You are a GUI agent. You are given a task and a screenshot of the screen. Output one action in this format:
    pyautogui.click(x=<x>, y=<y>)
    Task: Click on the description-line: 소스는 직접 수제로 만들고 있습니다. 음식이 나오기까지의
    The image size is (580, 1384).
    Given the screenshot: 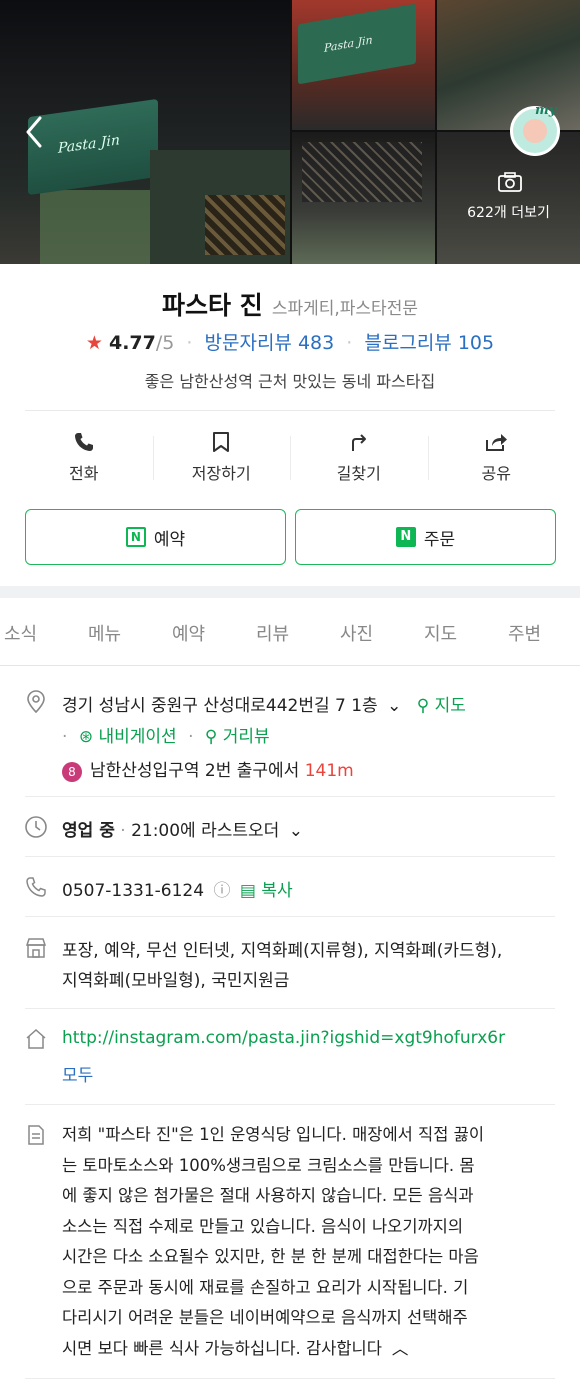 What is the action you would take?
    pyautogui.click(x=263, y=1226)
    